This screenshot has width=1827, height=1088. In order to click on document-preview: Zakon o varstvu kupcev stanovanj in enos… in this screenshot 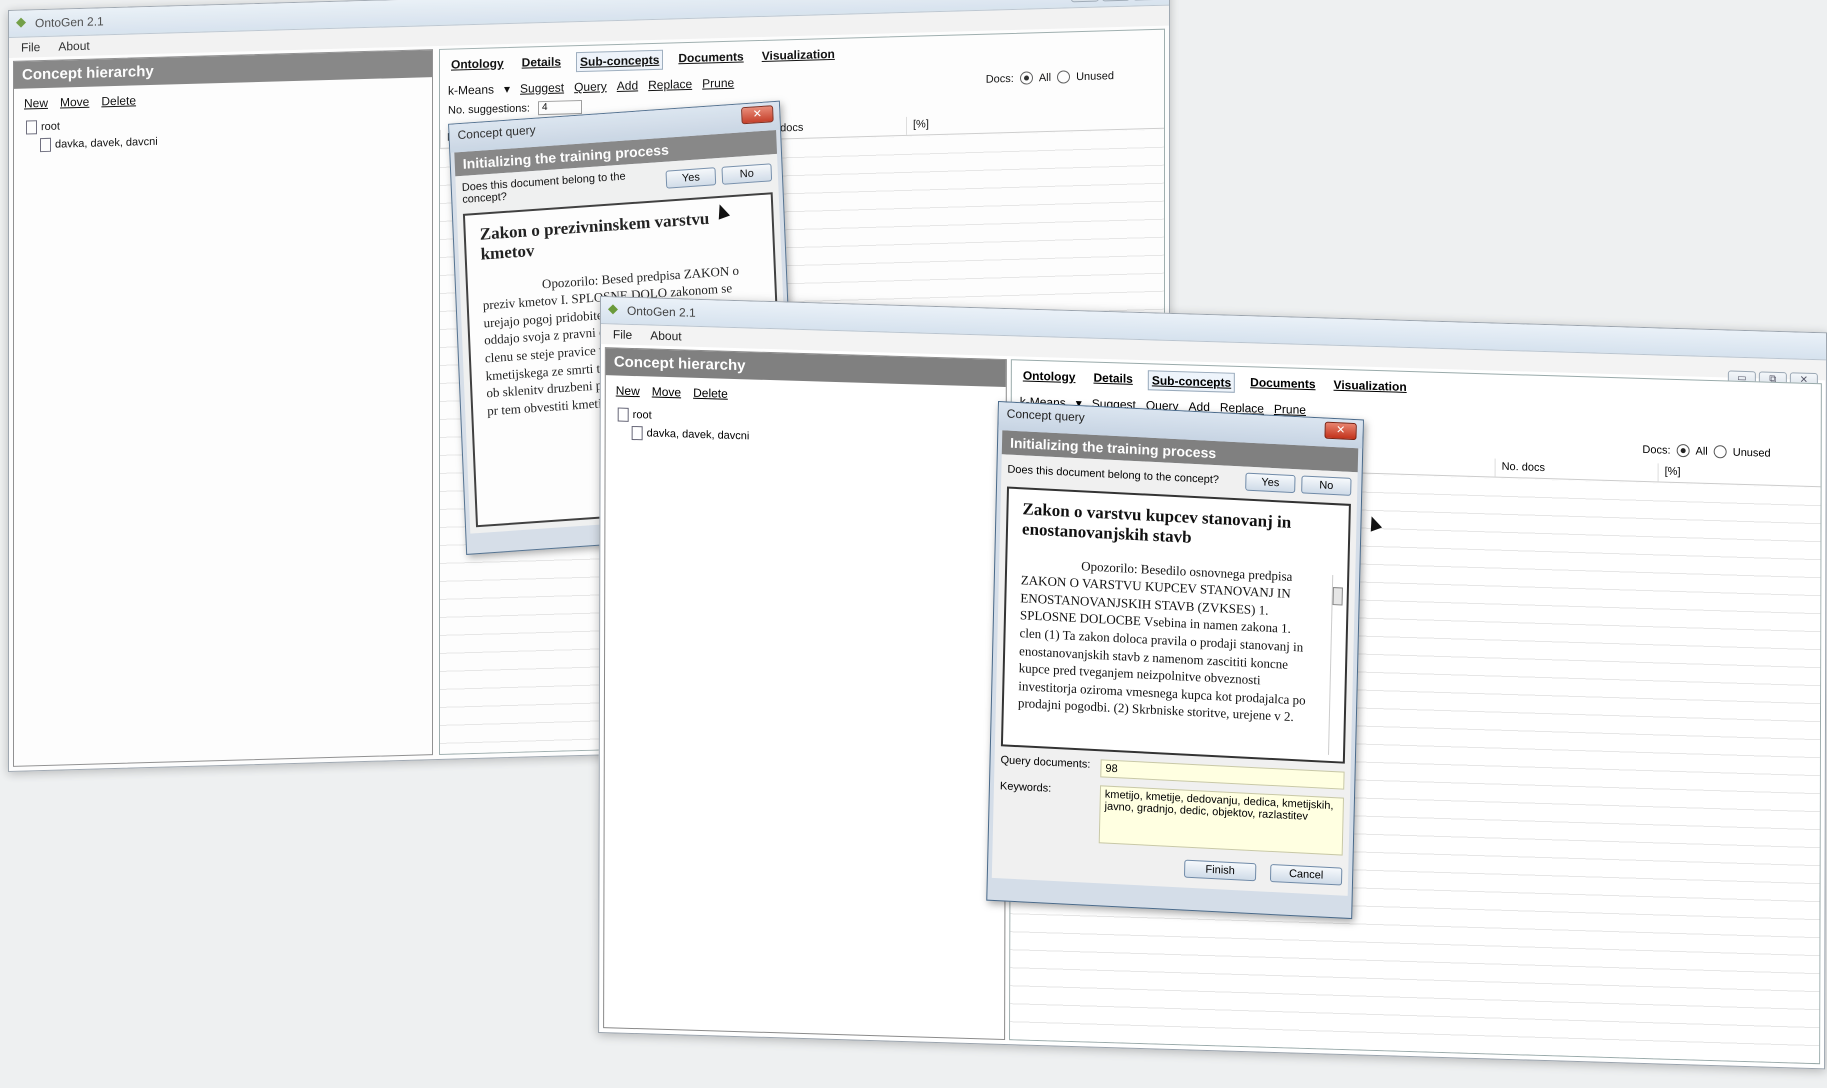, I will do `click(1175, 625)`.